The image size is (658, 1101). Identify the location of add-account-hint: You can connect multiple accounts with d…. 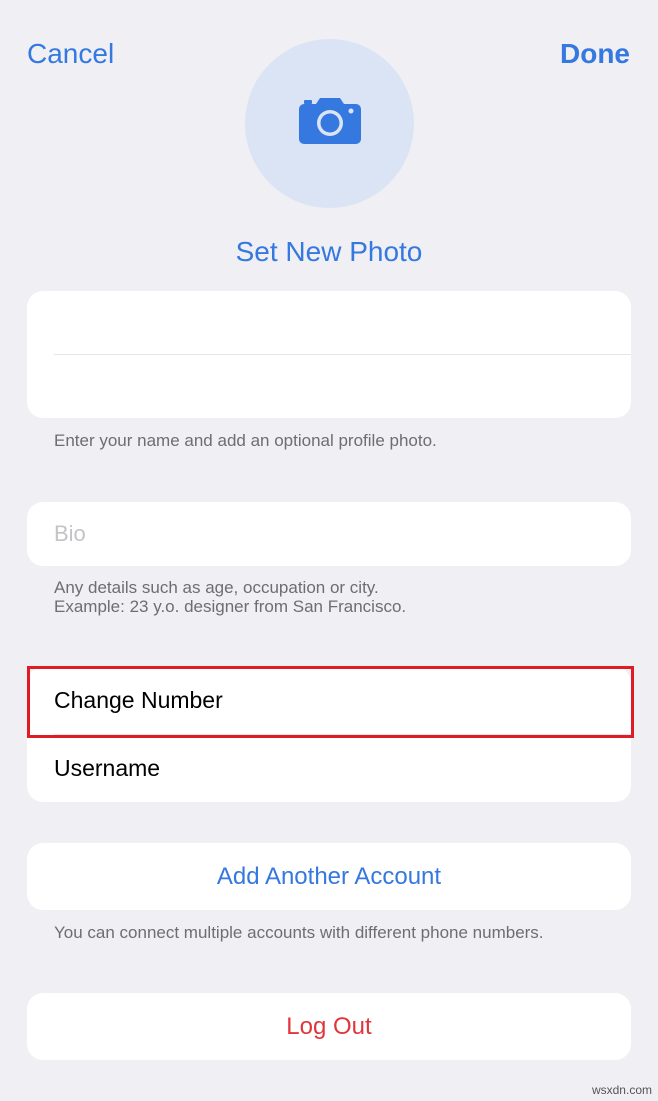
(299, 932).